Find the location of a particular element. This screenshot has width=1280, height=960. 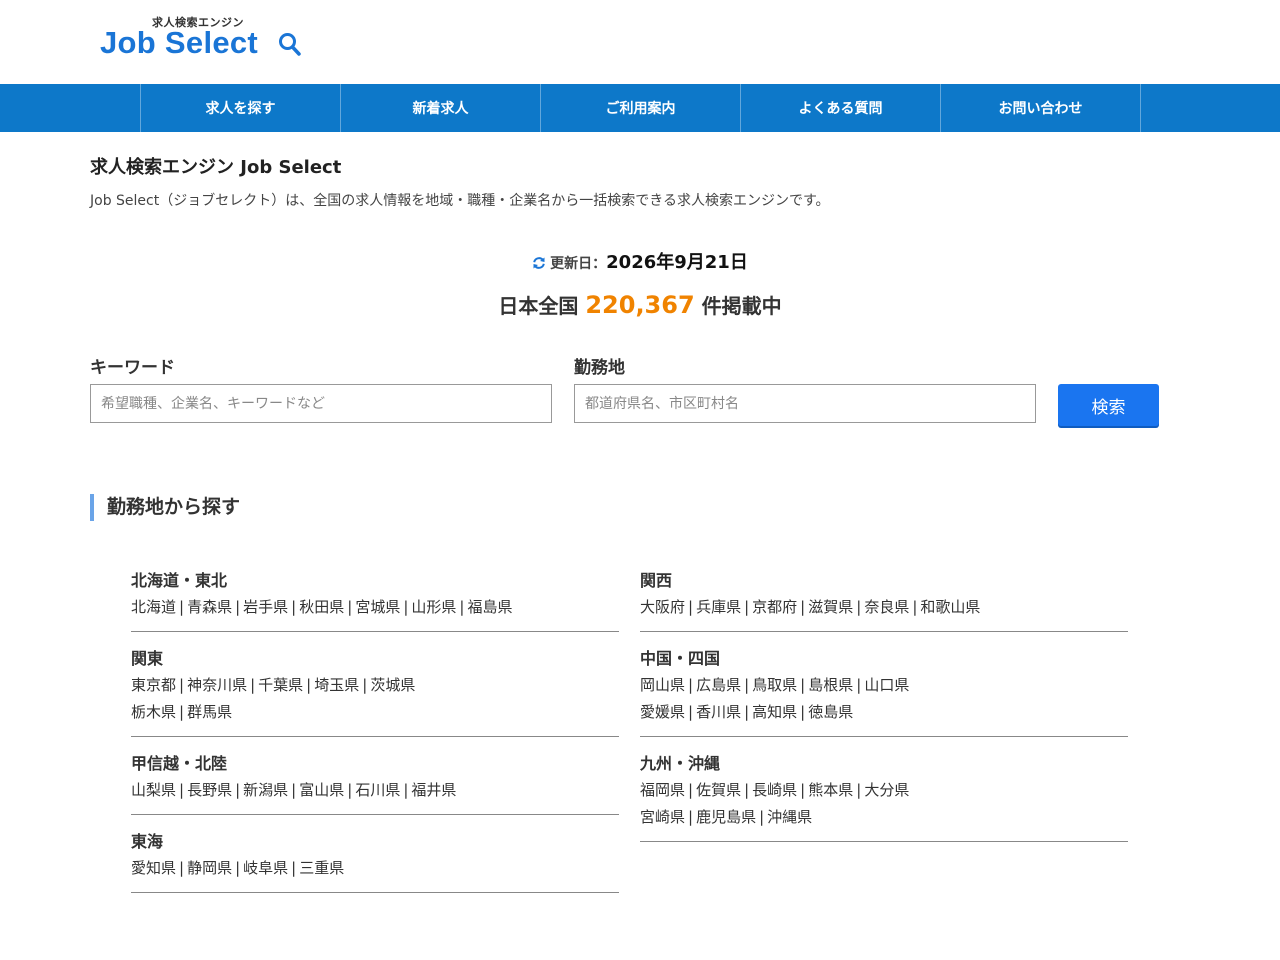

search-button: 検索 is located at coordinates (1108, 405).